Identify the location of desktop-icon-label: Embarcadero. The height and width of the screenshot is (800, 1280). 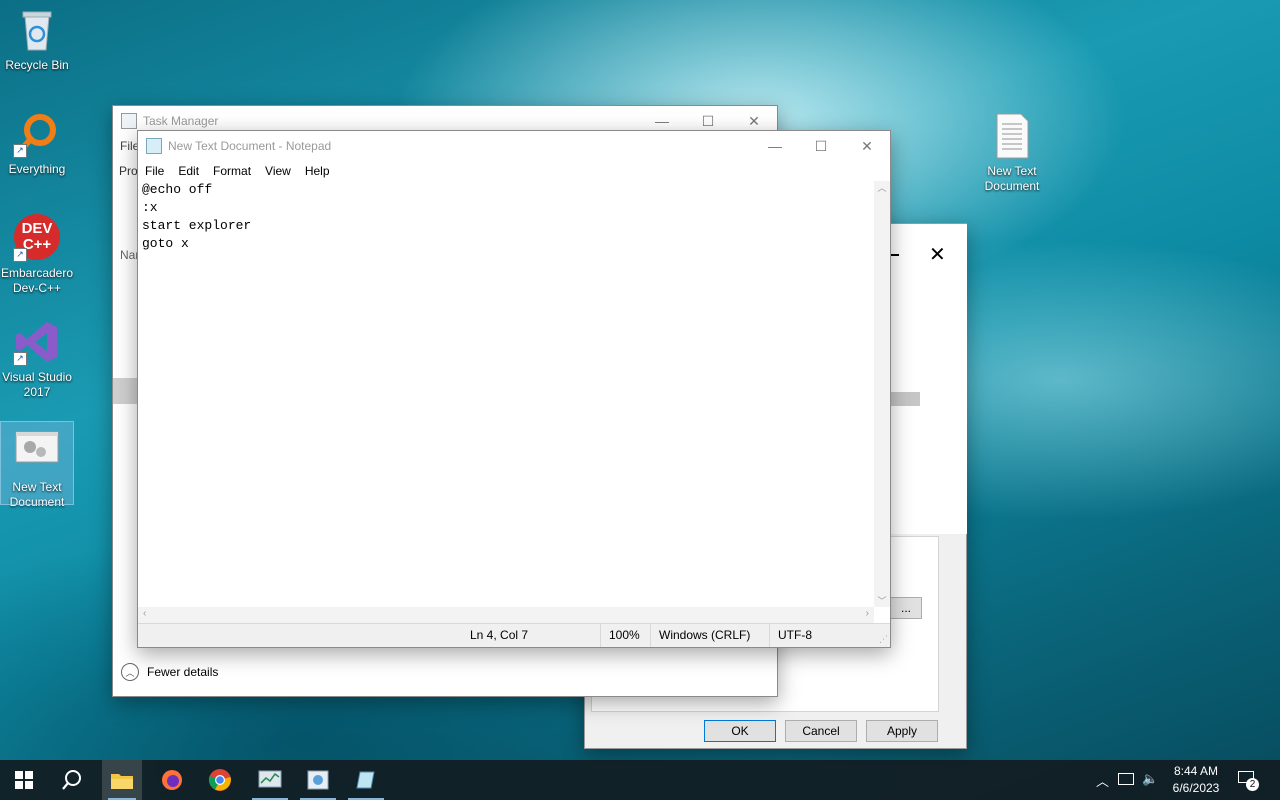
(37, 273).